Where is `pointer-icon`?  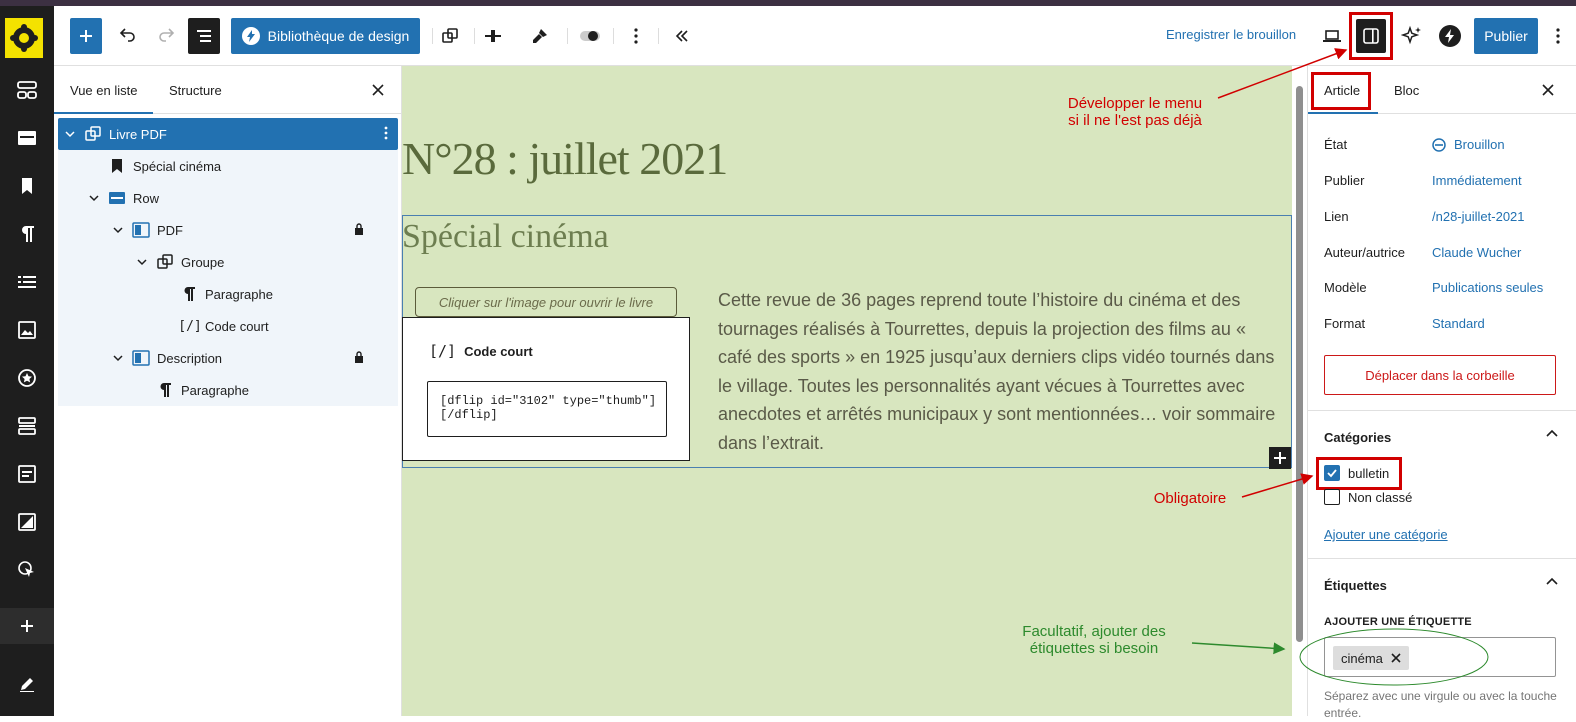 pointer-icon is located at coordinates (27, 570).